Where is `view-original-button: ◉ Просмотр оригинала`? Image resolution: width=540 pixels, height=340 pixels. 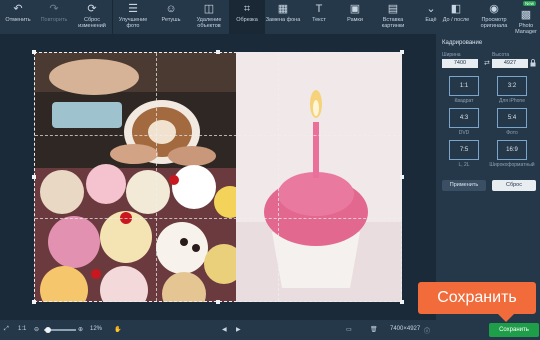
view-original-button: ◉ Просмотр оригинала is located at coordinates (494, 17).